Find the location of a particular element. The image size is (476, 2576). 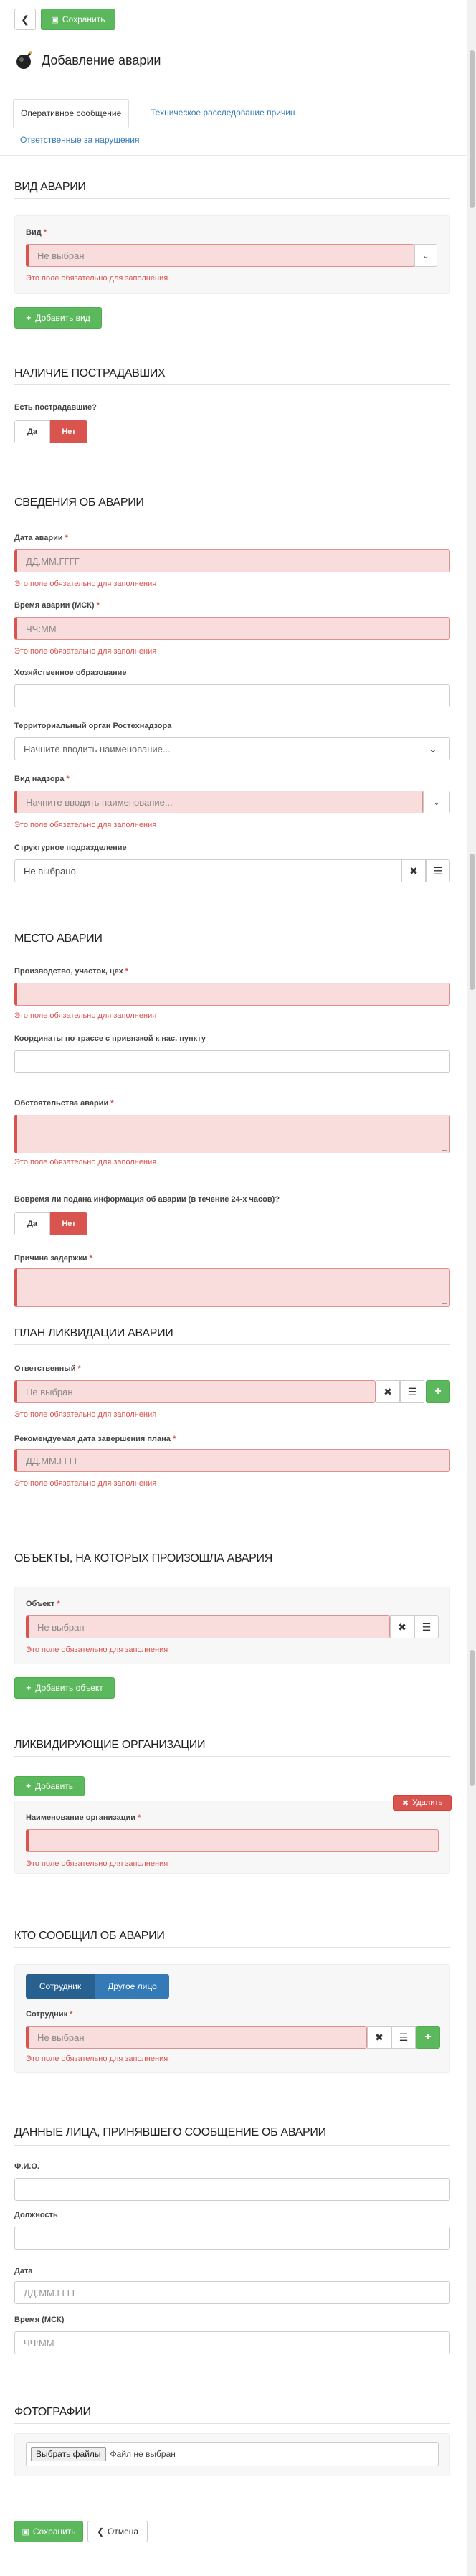

delete-org-button: ✖ Удалить is located at coordinates (422, 1803).